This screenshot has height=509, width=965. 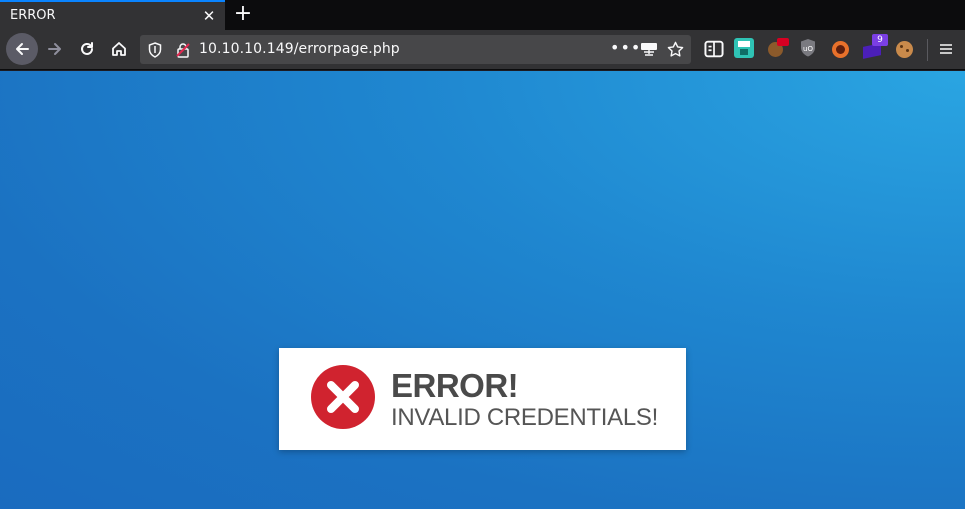 I want to click on reload-icon, so click(x=87, y=48).